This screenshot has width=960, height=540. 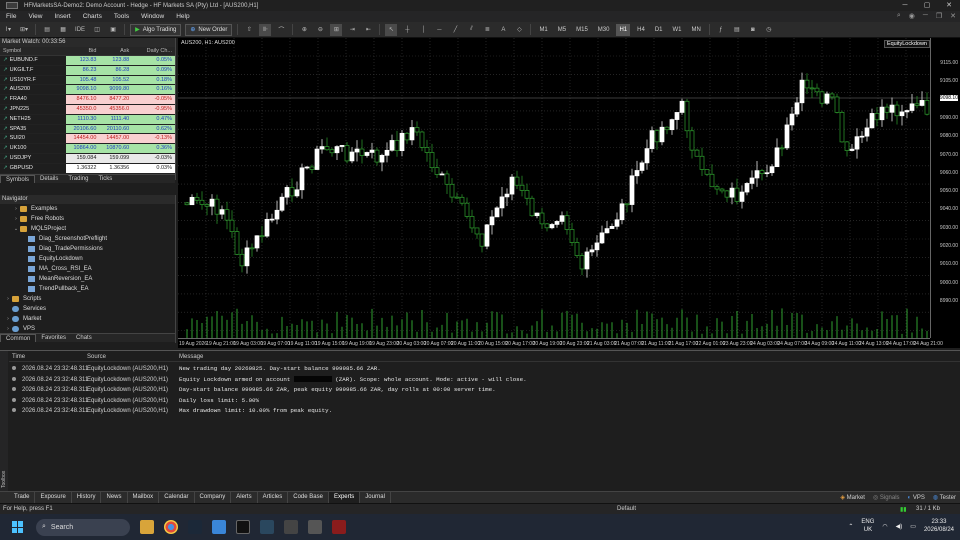 What do you see at coordinates (623, 29) in the screenshot?
I see `tf-h1: H1` at bounding box center [623, 29].